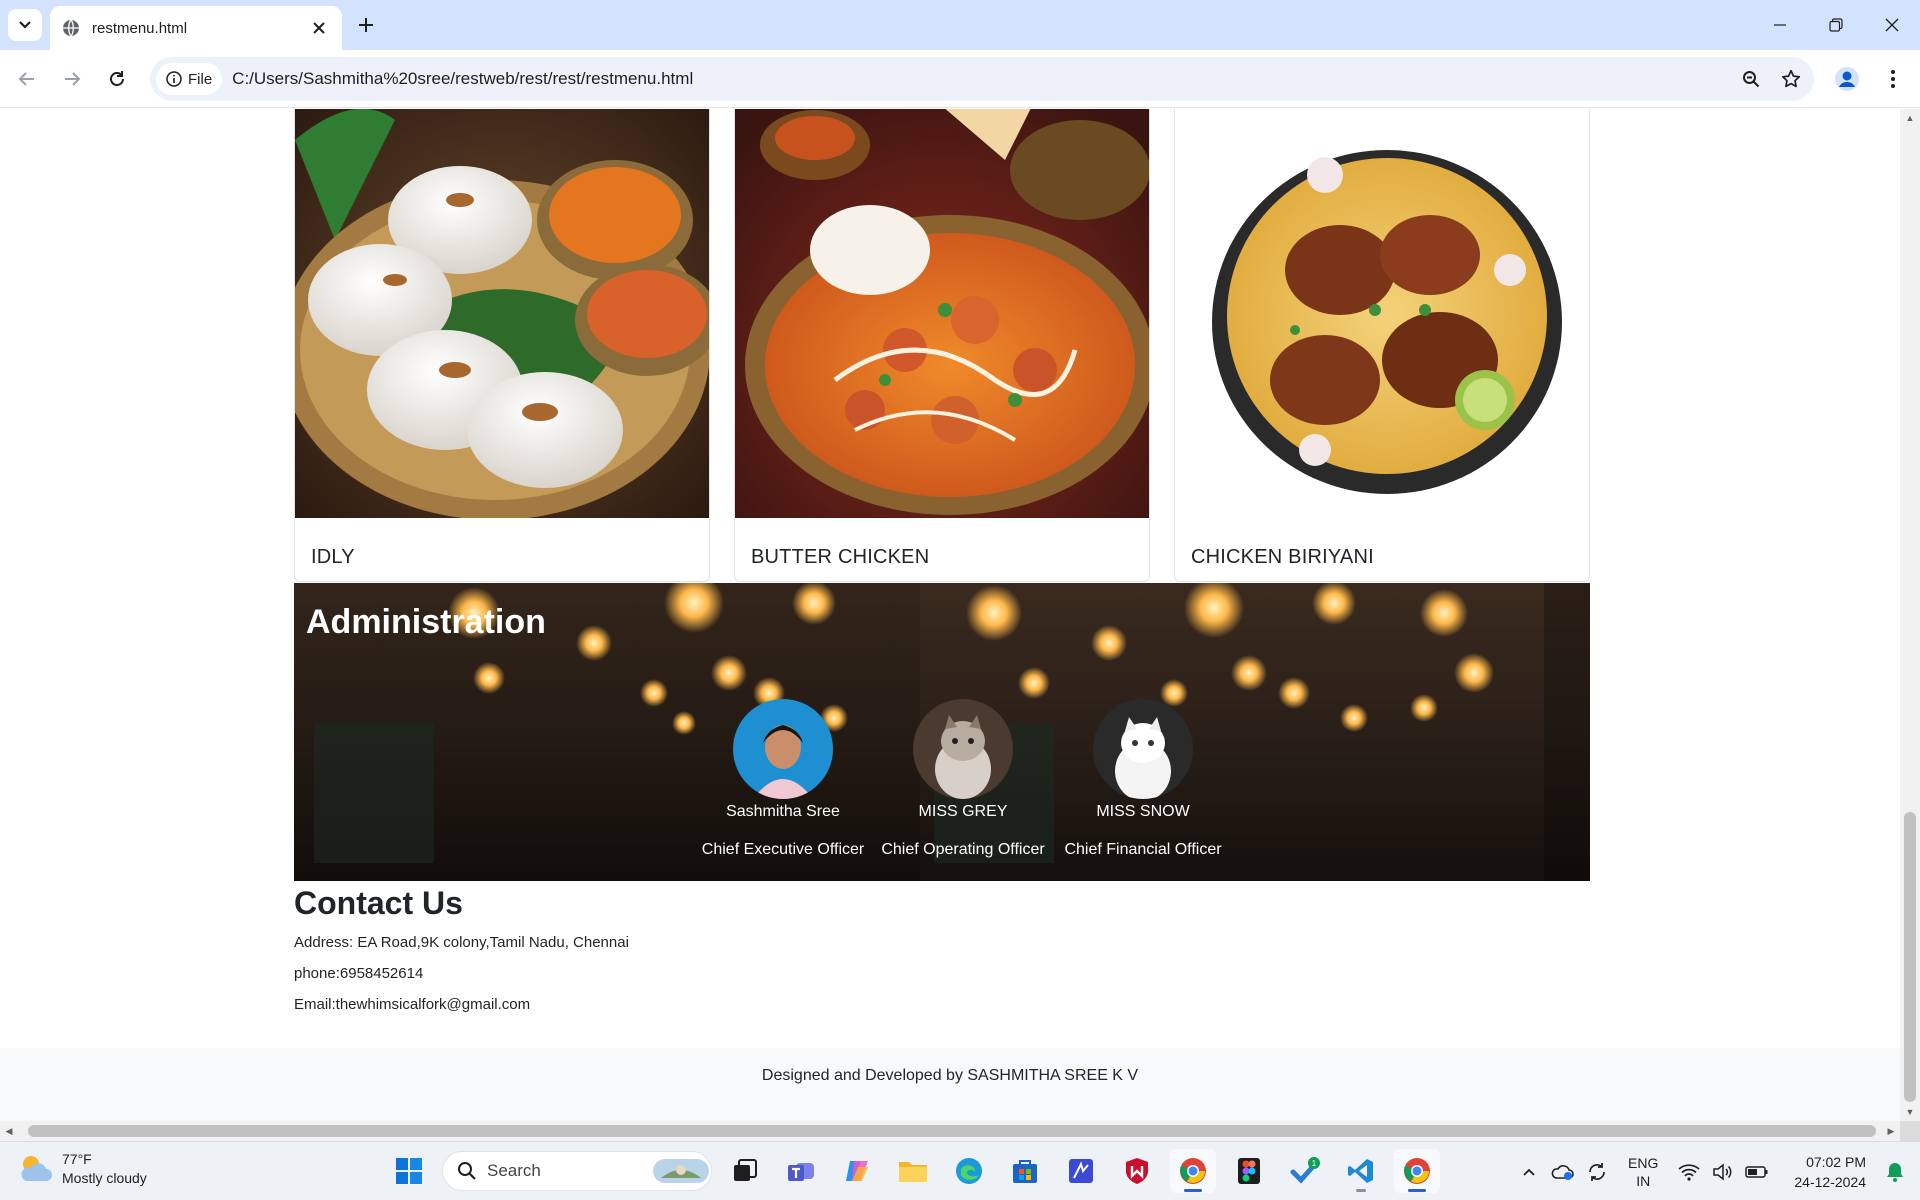 Image resolution: width=1920 pixels, height=1200 pixels. I want to click on search-icon, so click(467, 1171).